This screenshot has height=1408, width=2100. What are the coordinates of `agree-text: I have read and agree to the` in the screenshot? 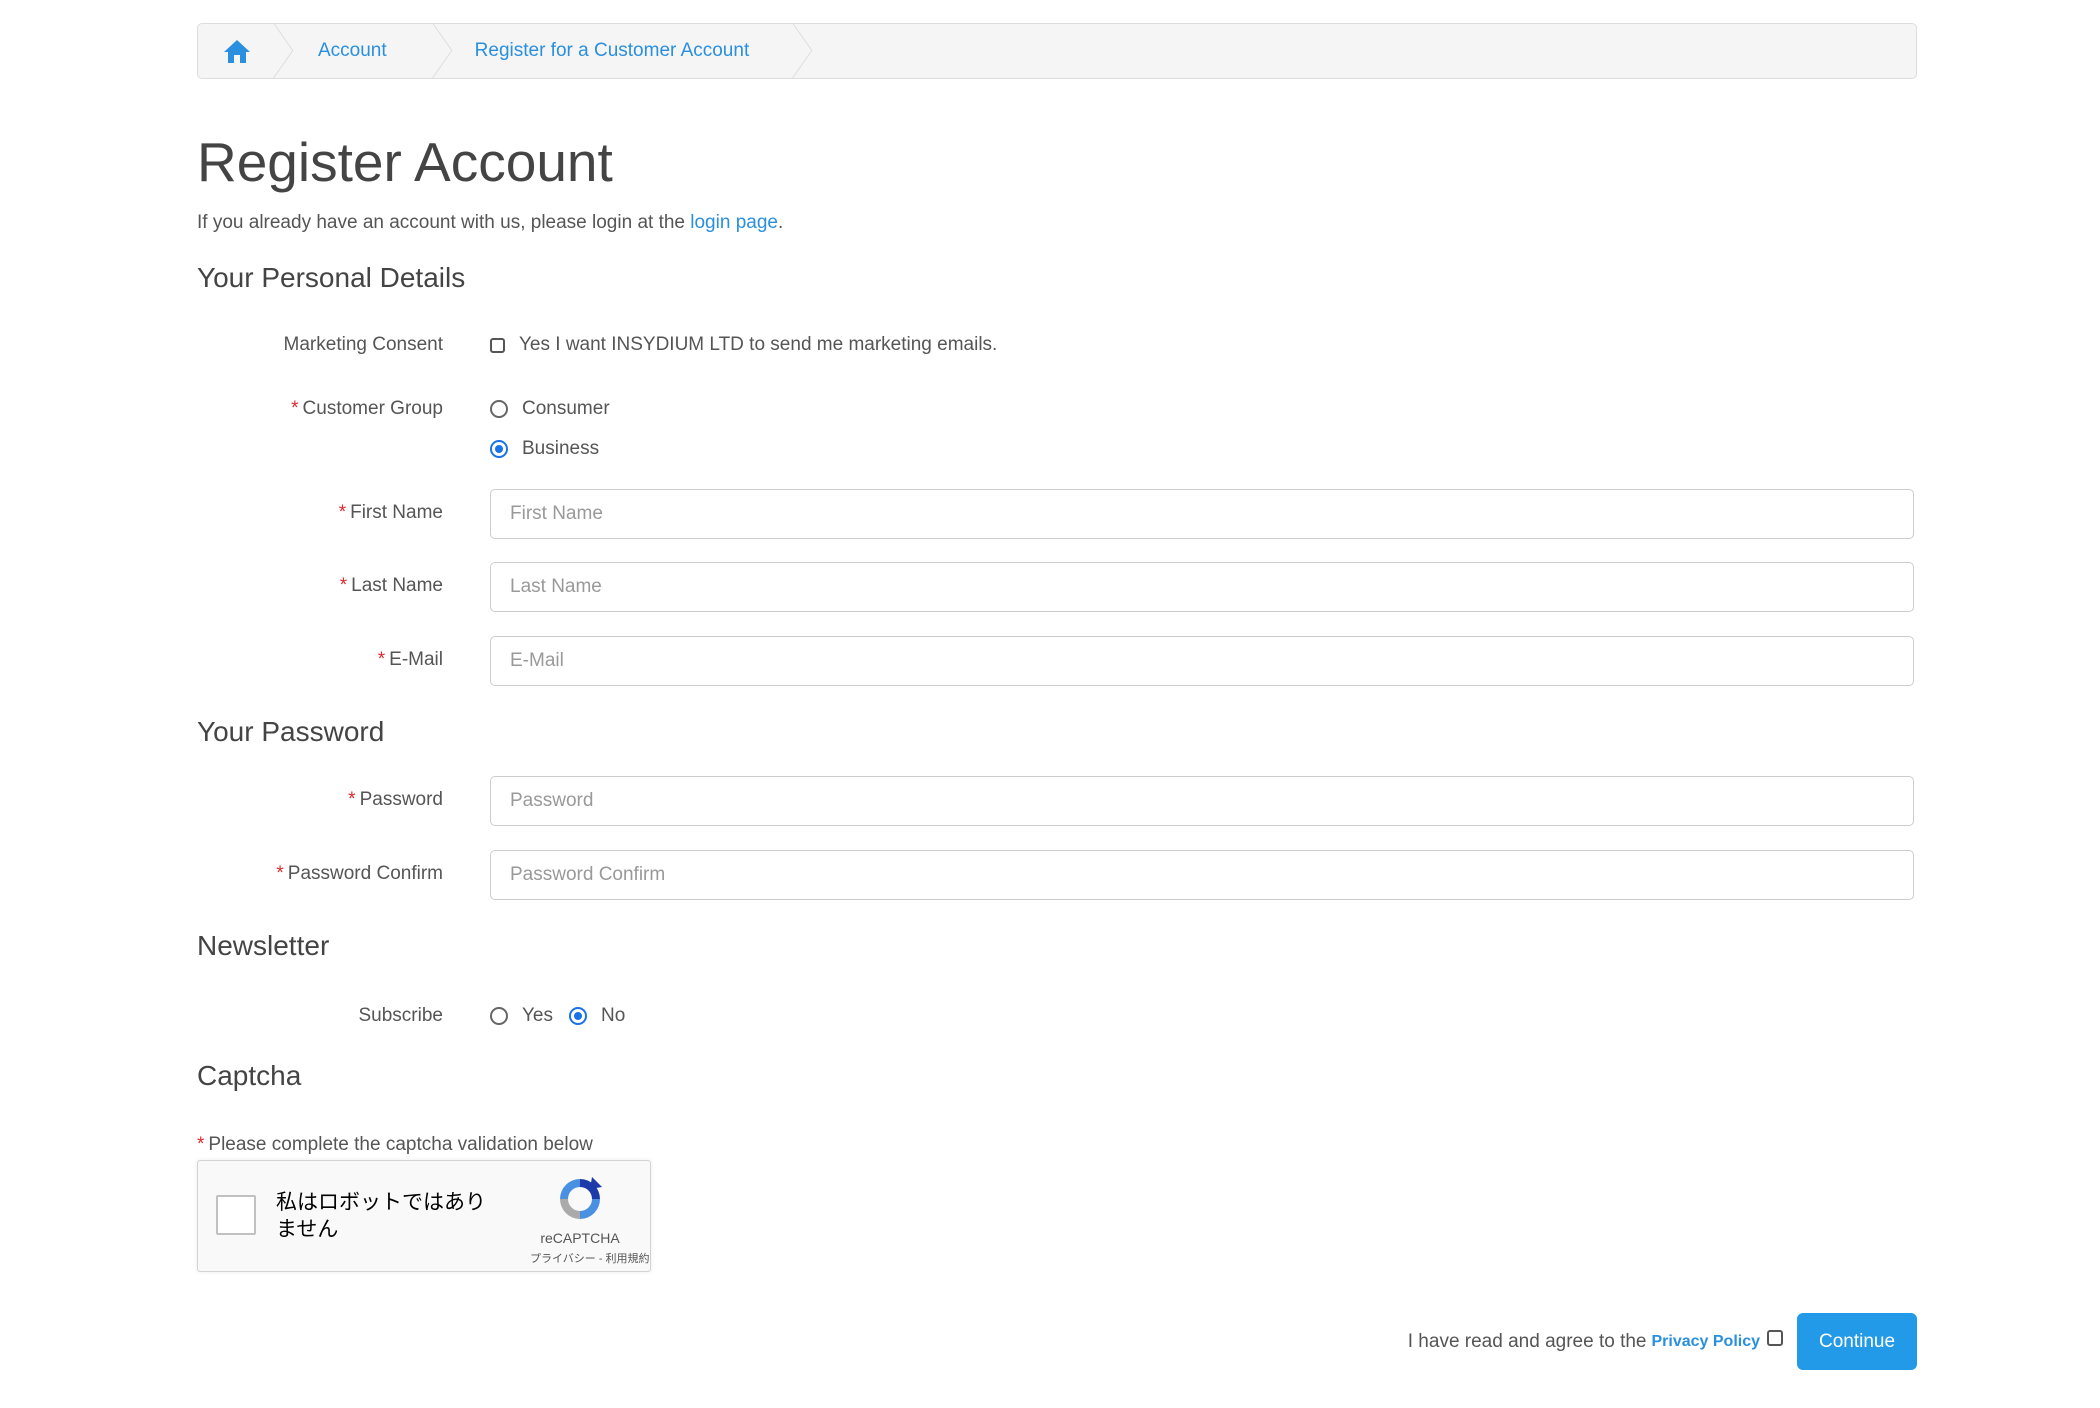 It's located at (1527, 1341).